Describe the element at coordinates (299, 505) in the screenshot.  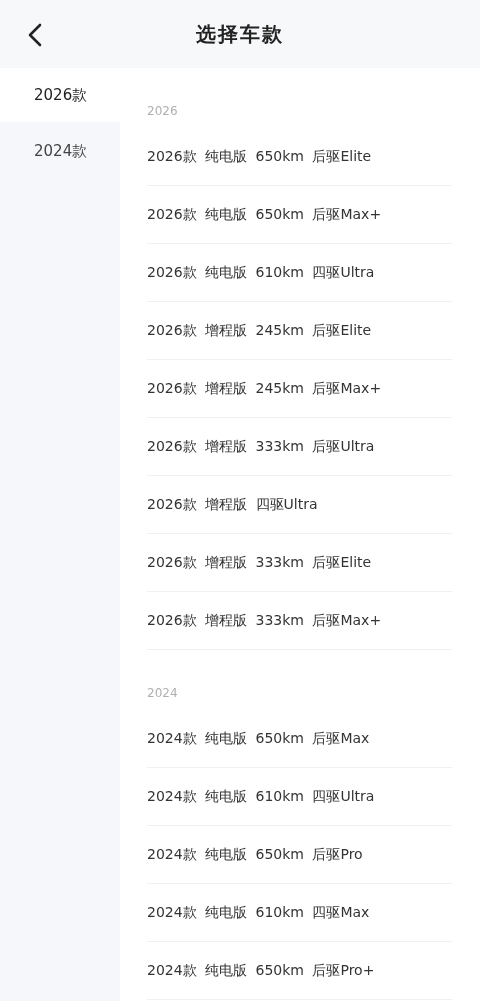
I see `list-item: 2026款 增程版 四驱Ultra` at that location.